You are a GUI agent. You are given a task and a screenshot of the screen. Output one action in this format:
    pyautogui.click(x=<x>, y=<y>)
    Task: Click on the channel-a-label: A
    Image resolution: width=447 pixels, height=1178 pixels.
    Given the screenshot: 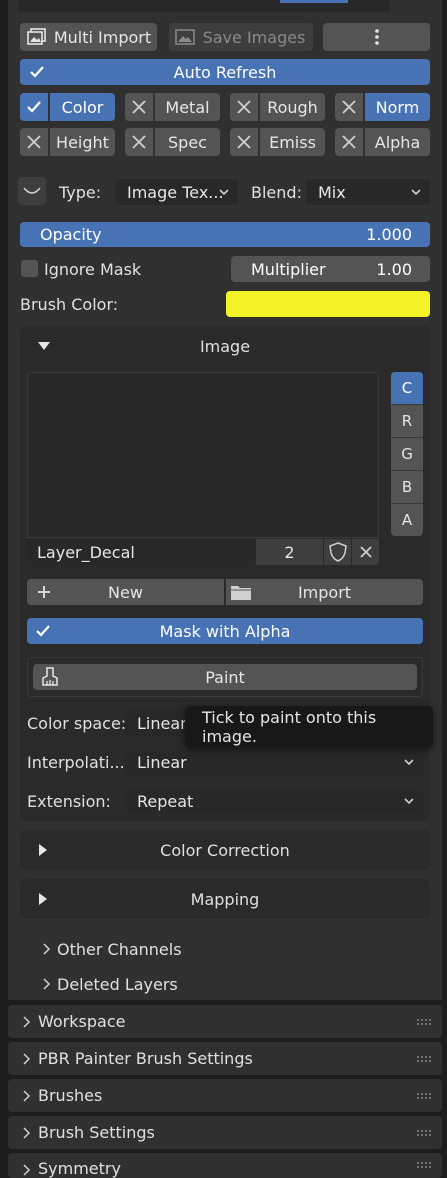 What is the action you would take?
    pyautogui.click(x=407, y=520)
    